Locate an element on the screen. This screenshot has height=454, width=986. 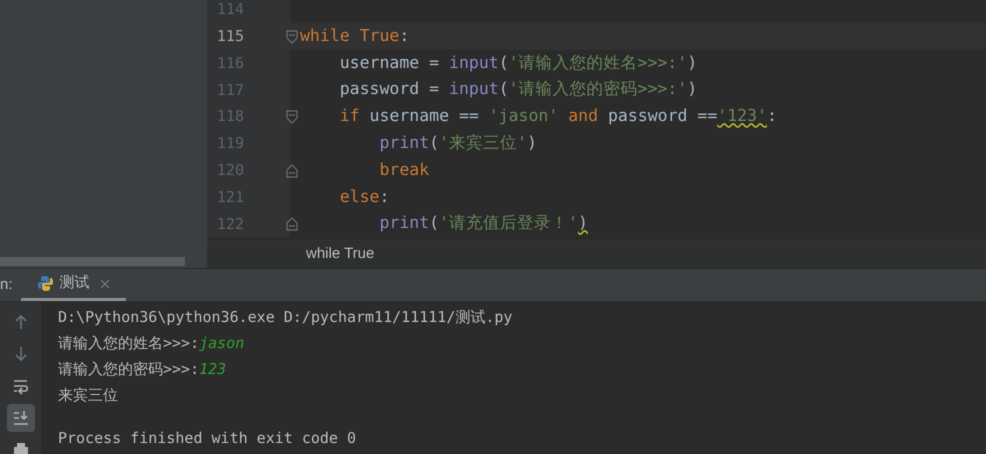
code-line: if username == 'jason' and password =='123': is located at coordinates (557, 116).